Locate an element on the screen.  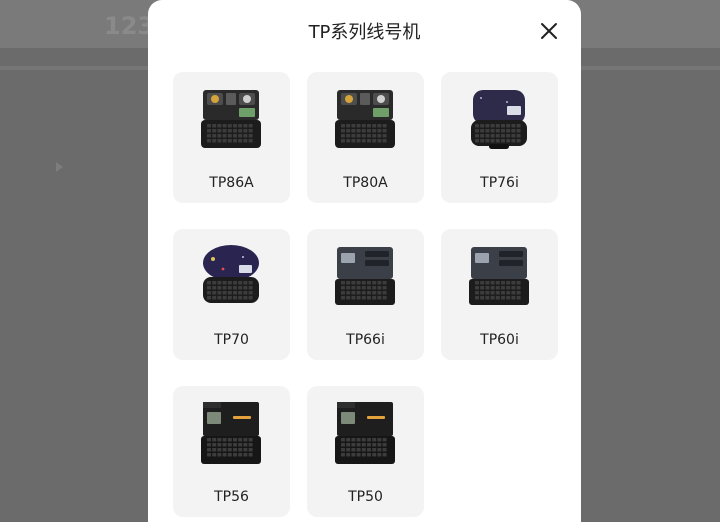
dialog-header: TP系列线号机 is located at coordinates (364, 31).